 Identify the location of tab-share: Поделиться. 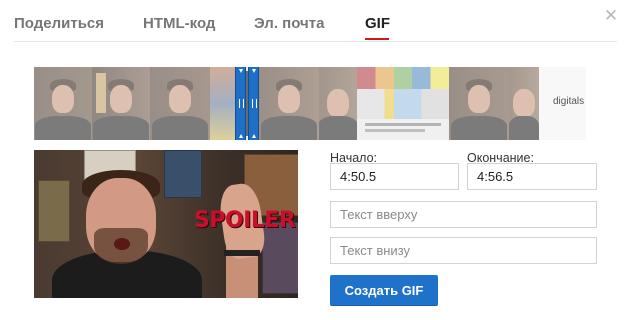
(59, 23).